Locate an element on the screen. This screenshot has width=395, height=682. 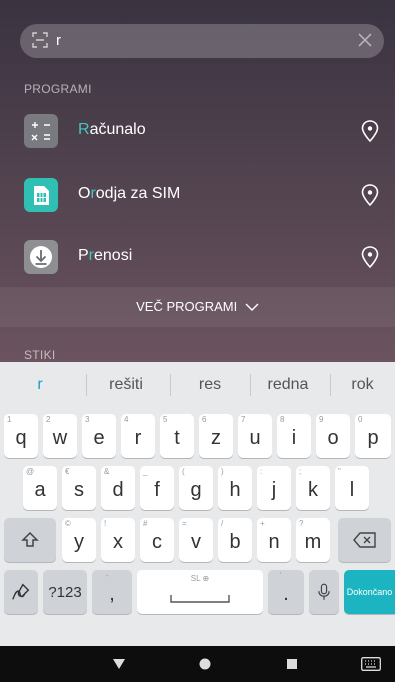
shift-key is located at coordinates (30, 540).